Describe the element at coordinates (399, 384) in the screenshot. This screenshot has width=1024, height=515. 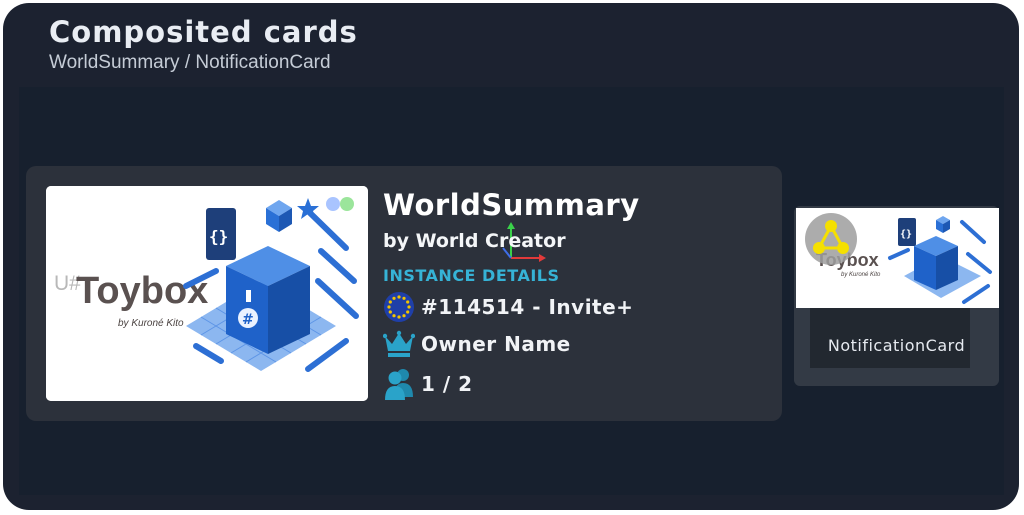
I see `users-icon` at that location.